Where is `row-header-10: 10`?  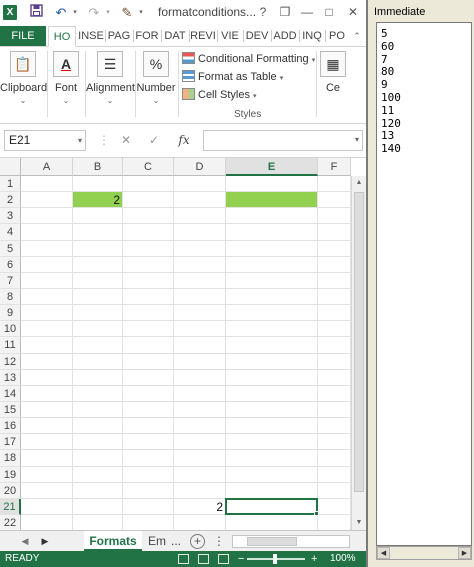
row-header-10: 10 is located at coordinates (10, 329).